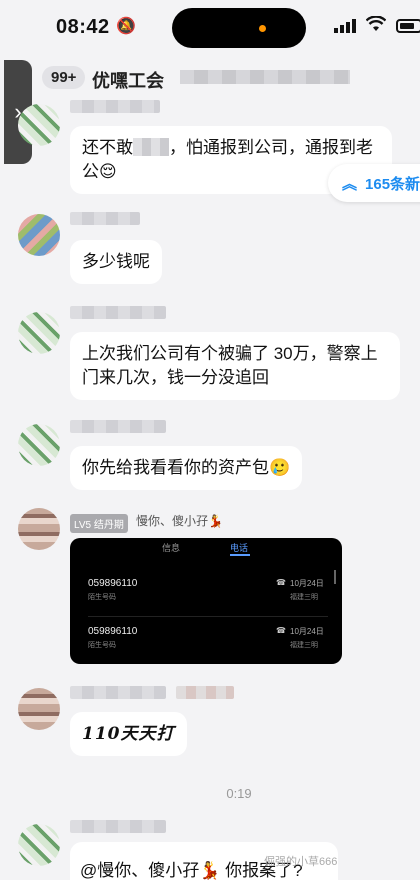 This screenshot has height=880, width=420. Describe the element at coordinates (126, 26) in the screenshot. I see `bell-slash-icon: 🔕` at that location.